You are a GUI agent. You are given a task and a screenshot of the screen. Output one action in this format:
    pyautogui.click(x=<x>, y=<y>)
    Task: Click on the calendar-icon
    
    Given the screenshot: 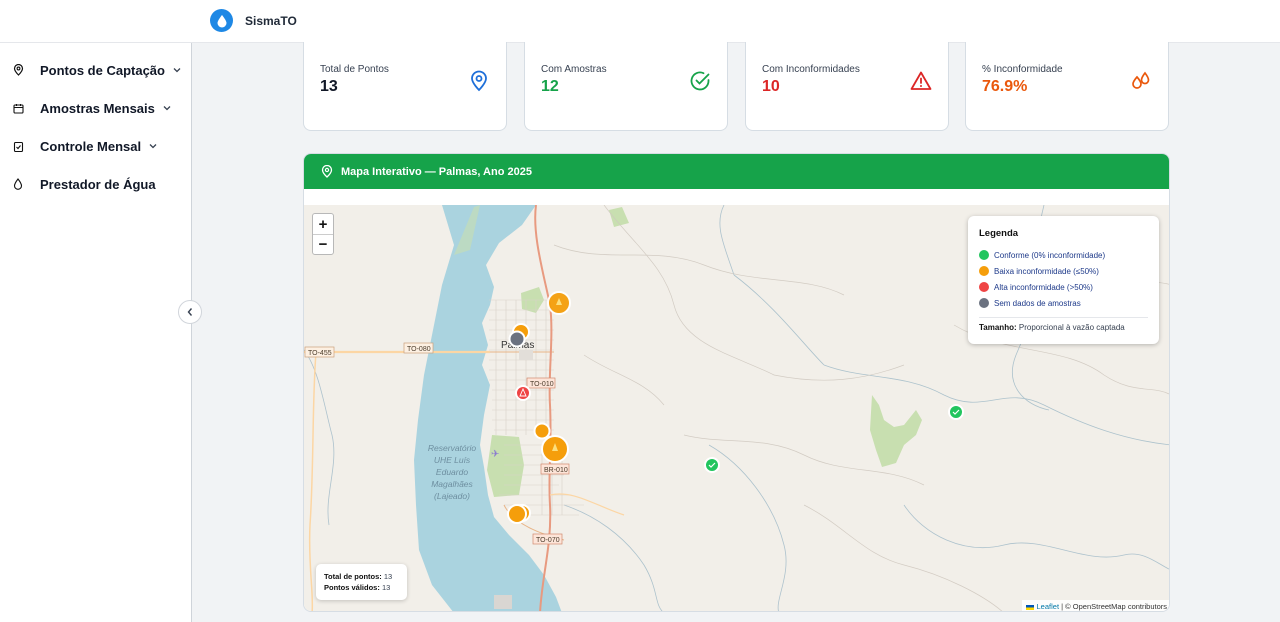 What is the action you would take?
    pyautogui.click(x=18, y=108)
    